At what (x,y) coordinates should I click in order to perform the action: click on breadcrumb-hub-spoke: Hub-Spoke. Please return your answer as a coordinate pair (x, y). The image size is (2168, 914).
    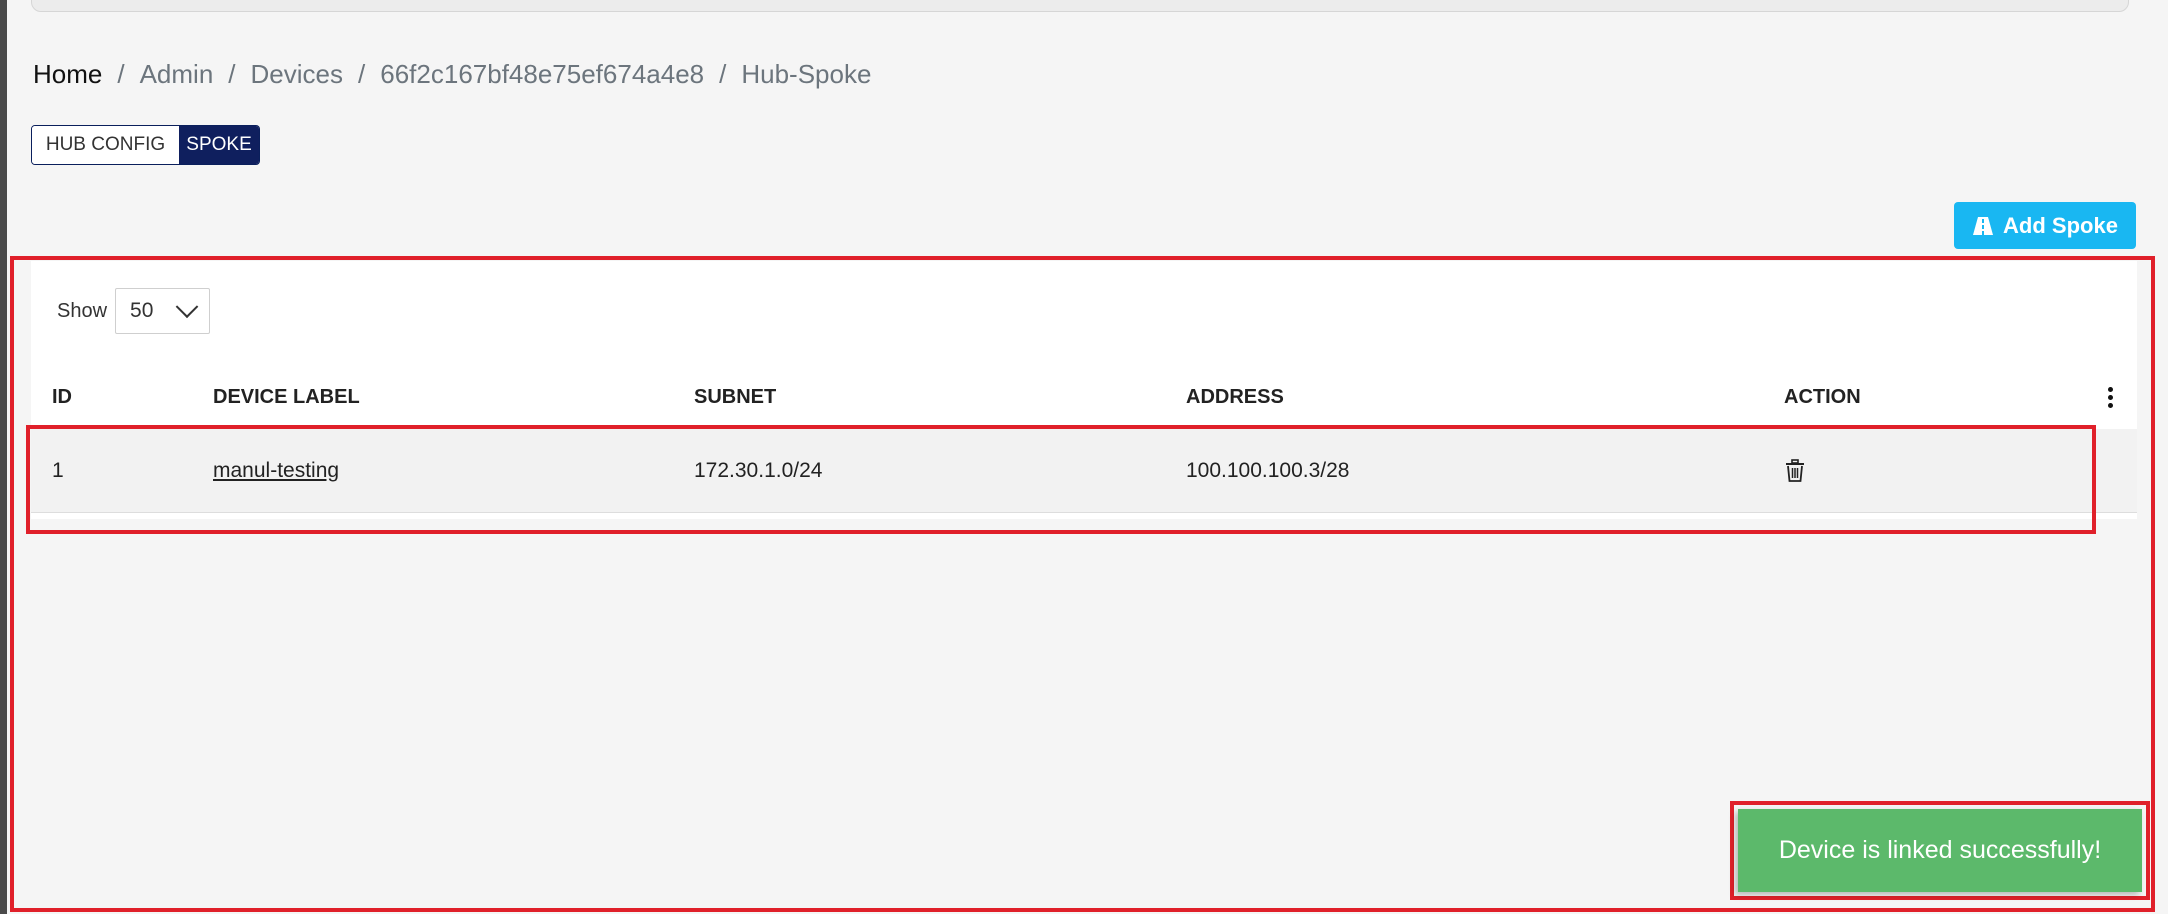
    Looking at the image, I should click on (806, 73).